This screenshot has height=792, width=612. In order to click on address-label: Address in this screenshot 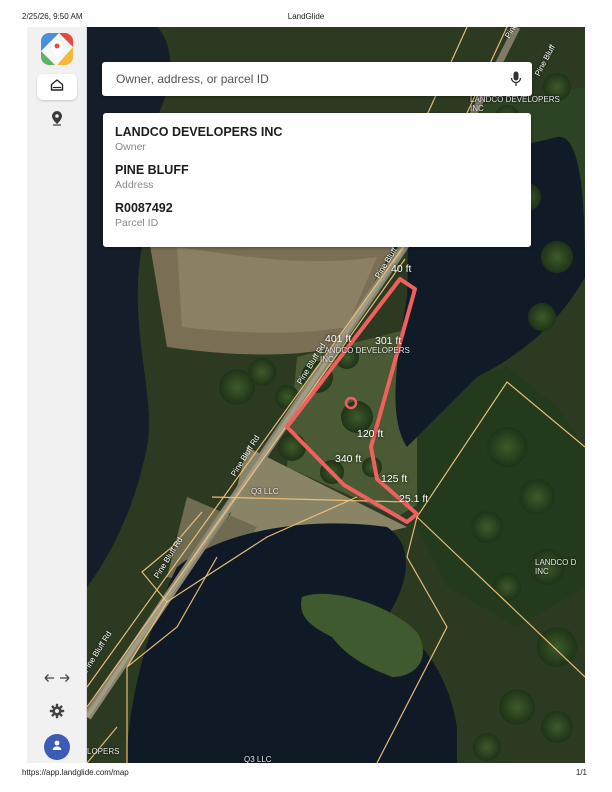, I will do `click(134, 185)`.